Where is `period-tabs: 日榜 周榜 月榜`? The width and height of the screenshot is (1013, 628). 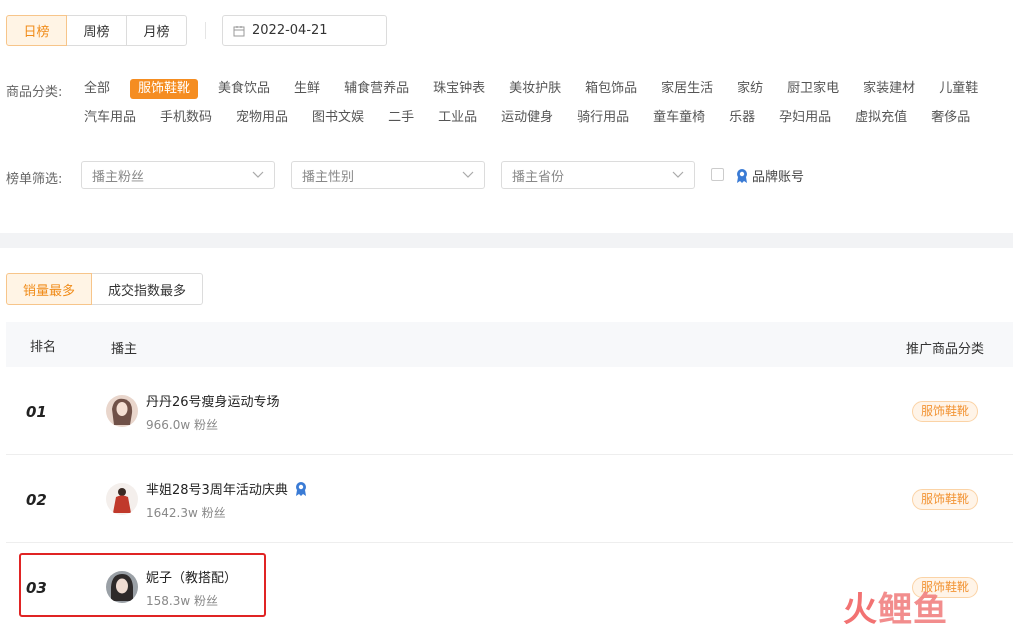
period-tabs: 日榜 周榜 月榜 is located at coordinates (96, 30).